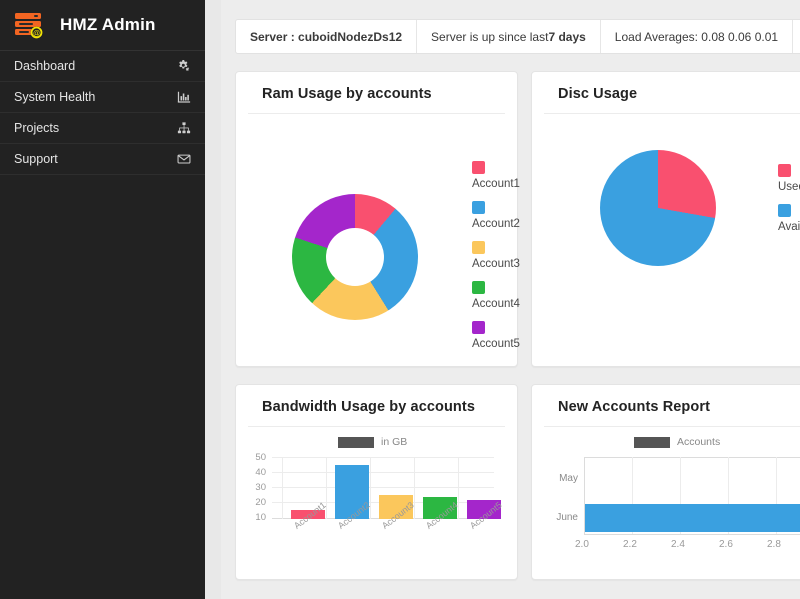 The height and width of the screenshot is (599, 800). I want to click on accounts-legend: Accounts, so click(677, 442).